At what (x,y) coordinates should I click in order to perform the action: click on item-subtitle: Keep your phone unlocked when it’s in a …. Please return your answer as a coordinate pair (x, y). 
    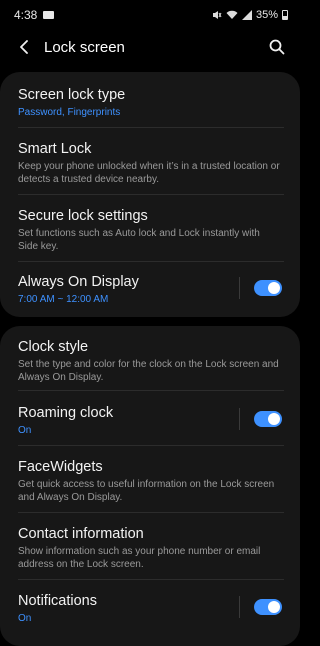
    Looking at the image, I should click on (149, 173).